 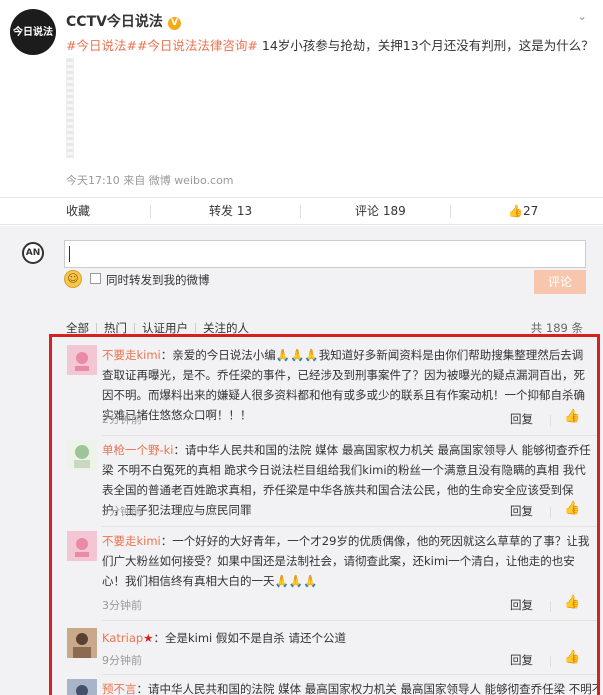 I want to click on like-button: 👍27, so click(x=523, y=212).